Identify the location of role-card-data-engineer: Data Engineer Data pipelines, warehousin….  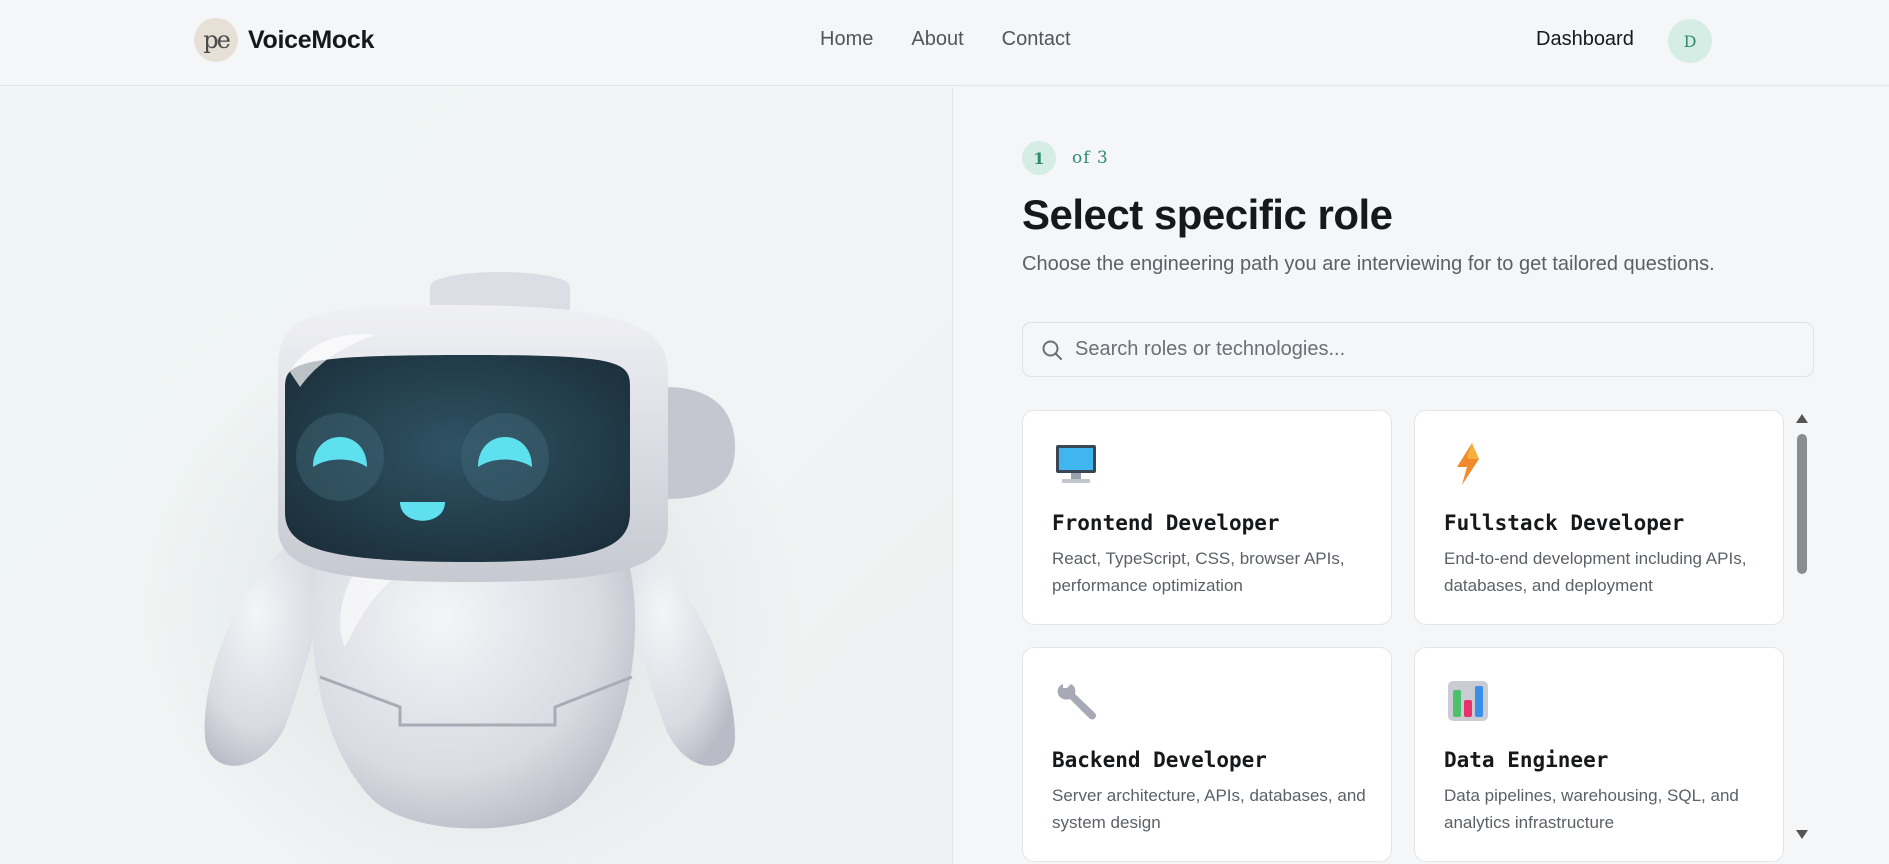
(1599, 754).